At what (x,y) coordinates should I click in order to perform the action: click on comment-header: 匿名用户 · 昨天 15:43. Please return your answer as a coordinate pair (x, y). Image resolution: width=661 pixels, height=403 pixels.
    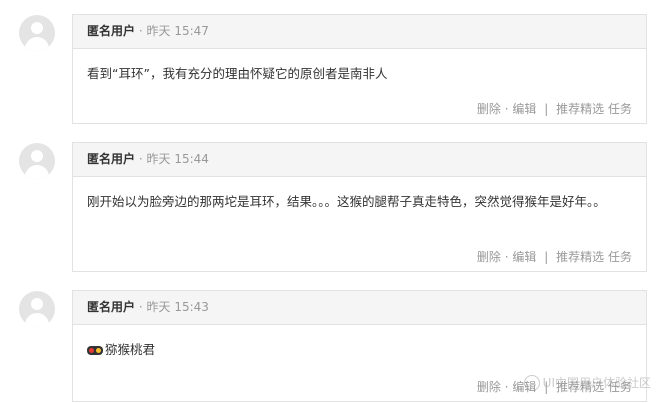
    Looking at the image, I should click on (359, 308).